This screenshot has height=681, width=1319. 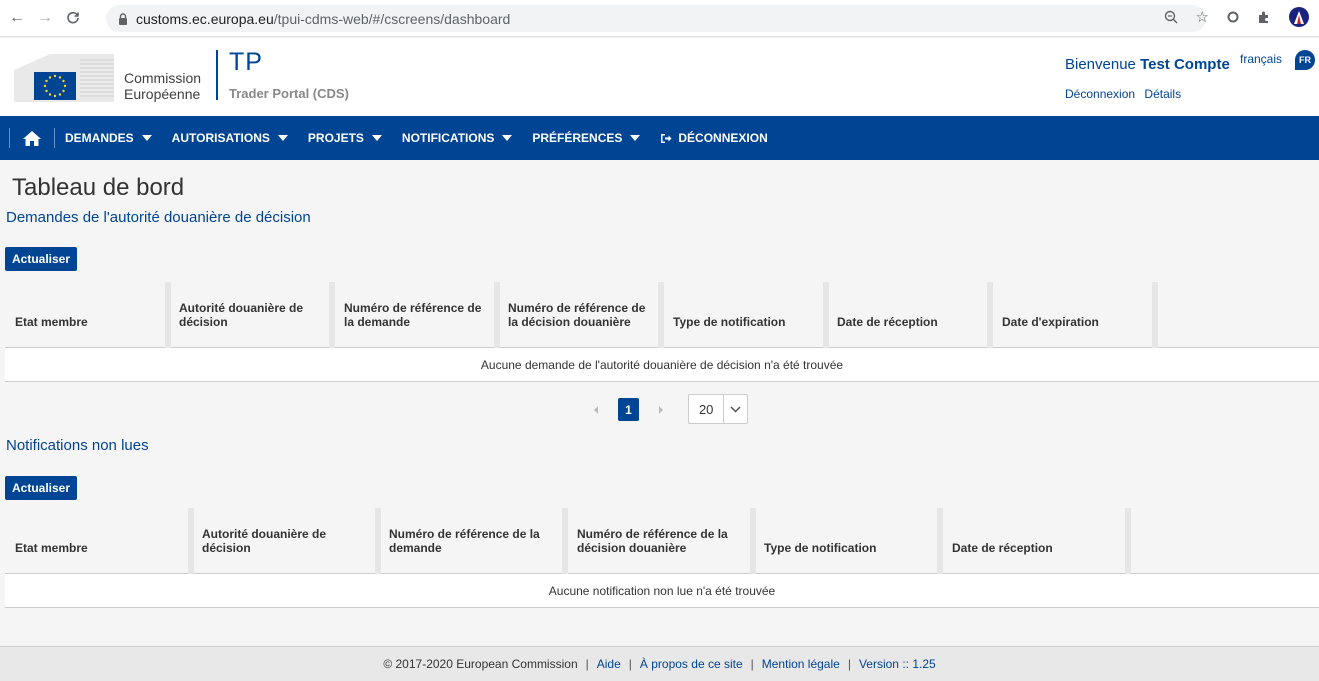 What do you see at coordinates (289, 93) in the screenshot?
I see `app-subtitle: Trader Portal (CDS)` at bounding box center [289, 93].